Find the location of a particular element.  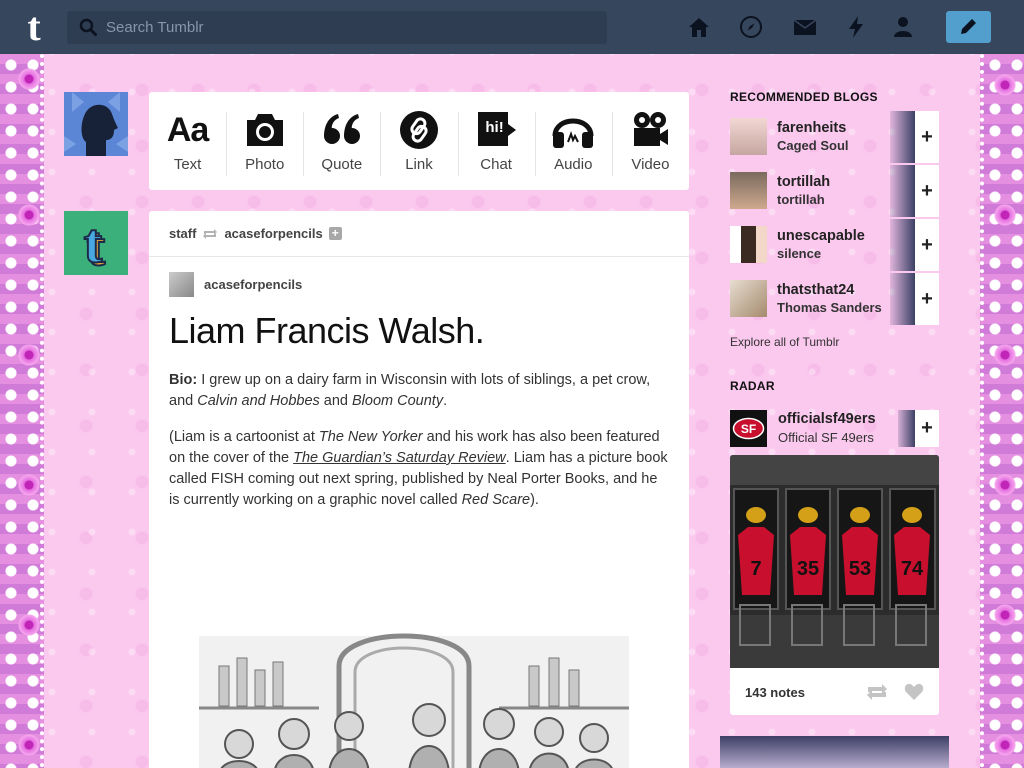

post-quote-label: Quote is located at coordinates (342, 164).